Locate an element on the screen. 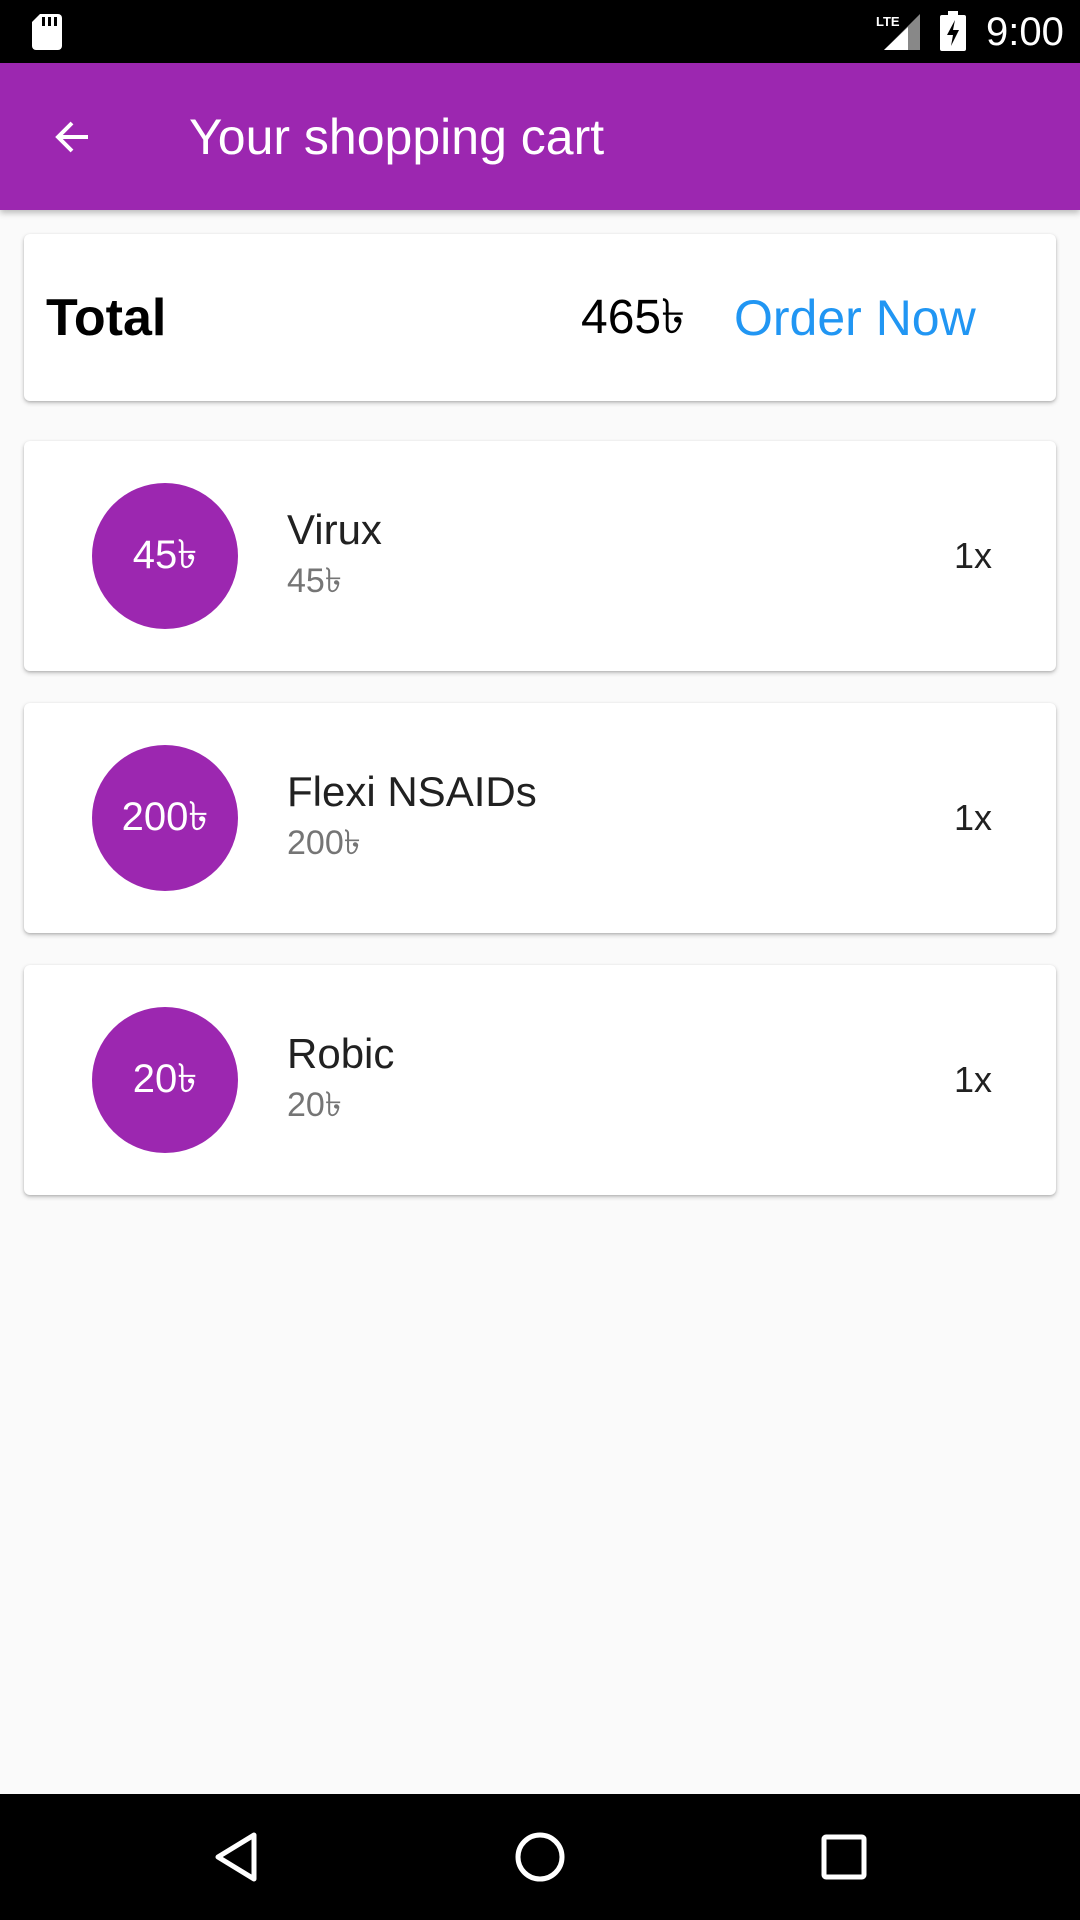 Image resolution: width=1080 pixels, height=1920 pixels. system-nav-bar is located at coordinates (540, 1857).